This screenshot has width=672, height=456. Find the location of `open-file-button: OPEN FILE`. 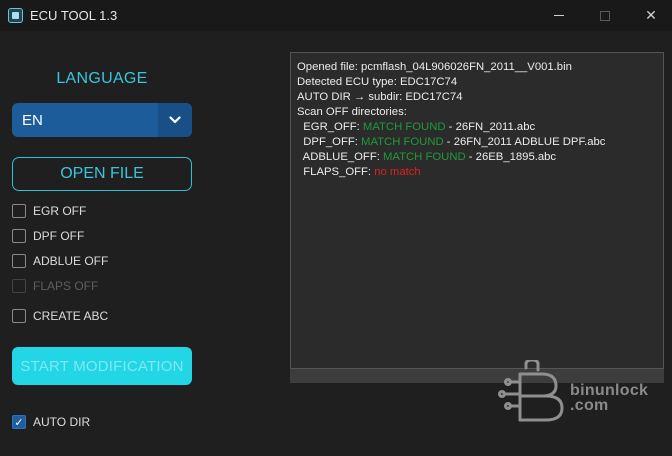

open-file-button: OPEN FILE is located at coordinates (102, 174).